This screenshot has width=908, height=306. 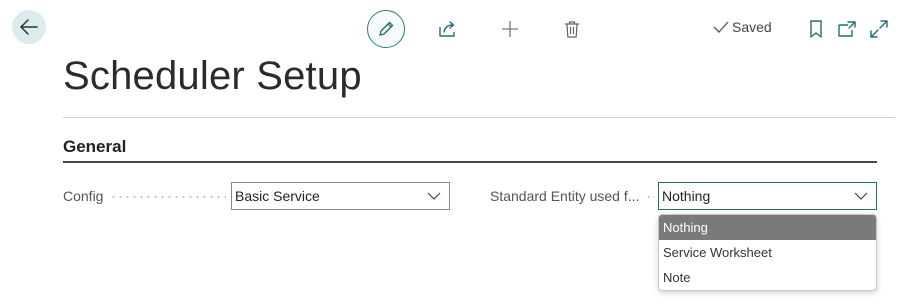 I want to click on back-button, so click(x=29, y=27).